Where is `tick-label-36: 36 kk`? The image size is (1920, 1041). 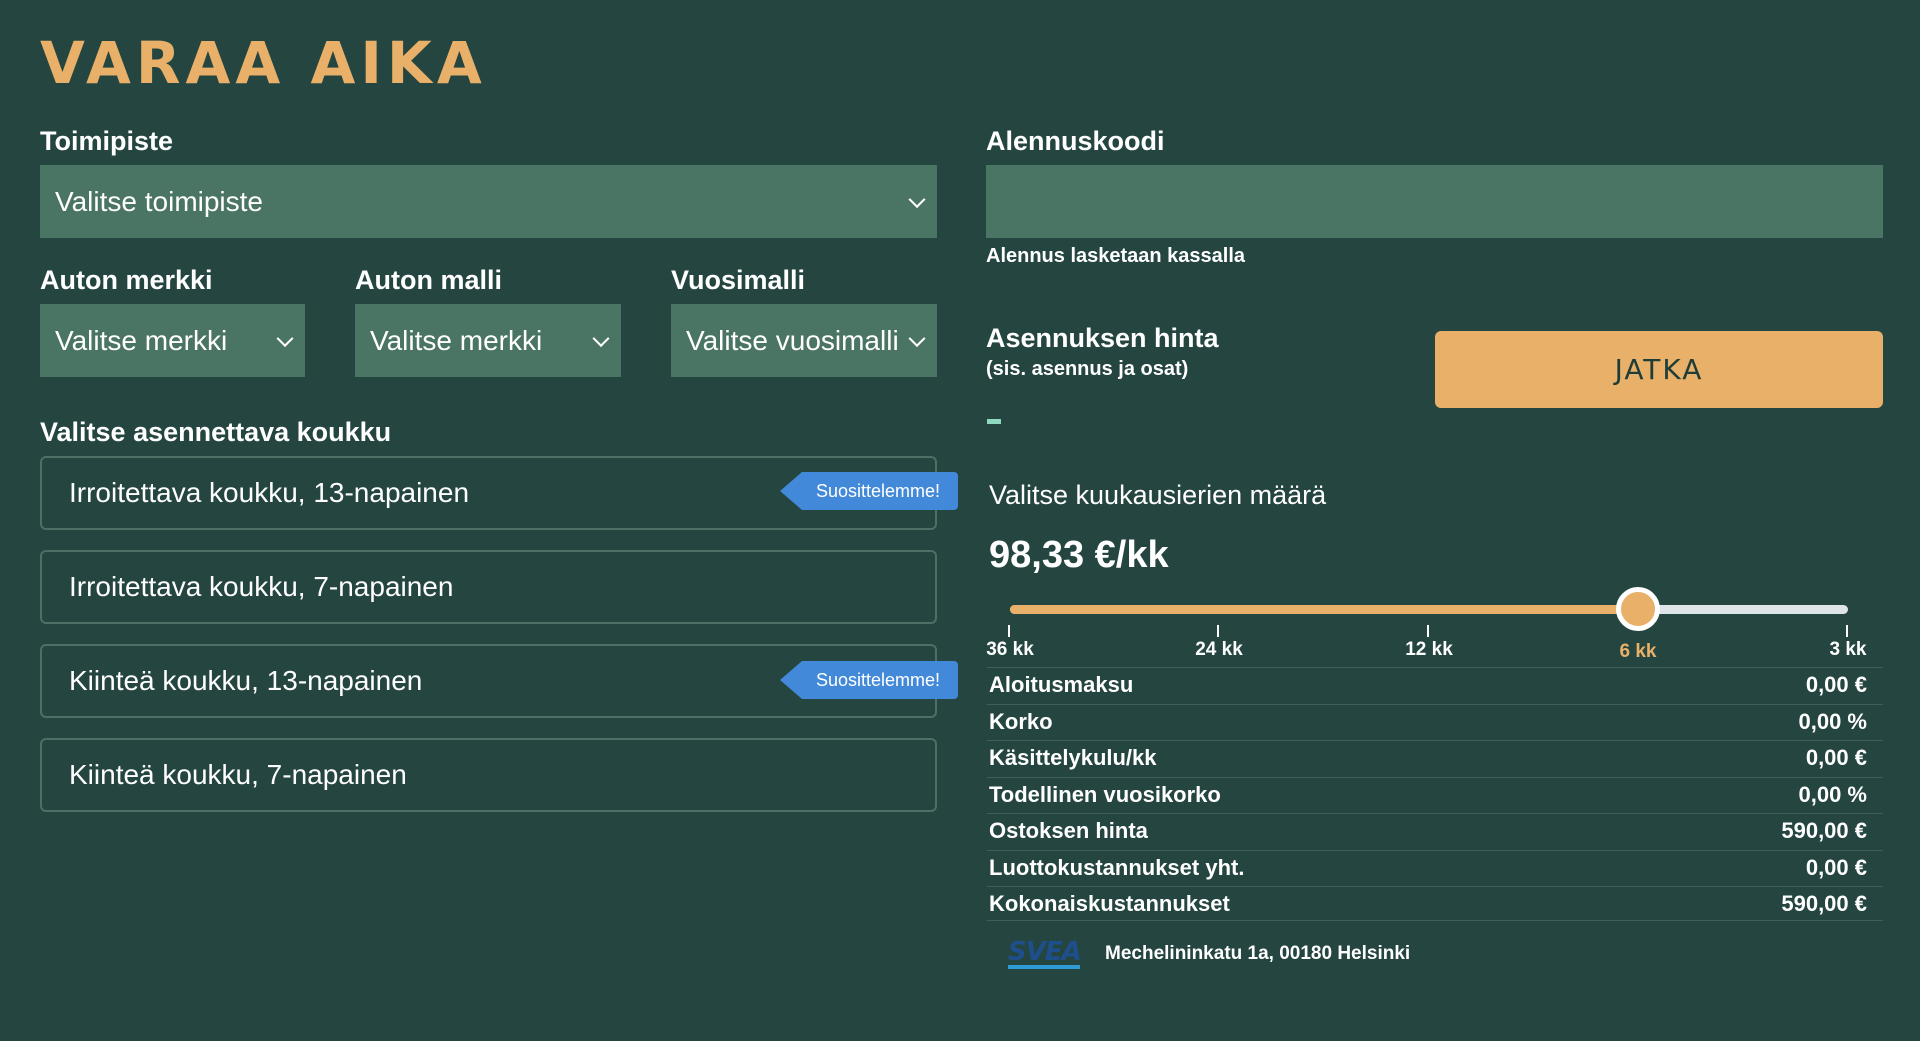
tick-label-36: 36 kk is located at coordinates (1010, 649).